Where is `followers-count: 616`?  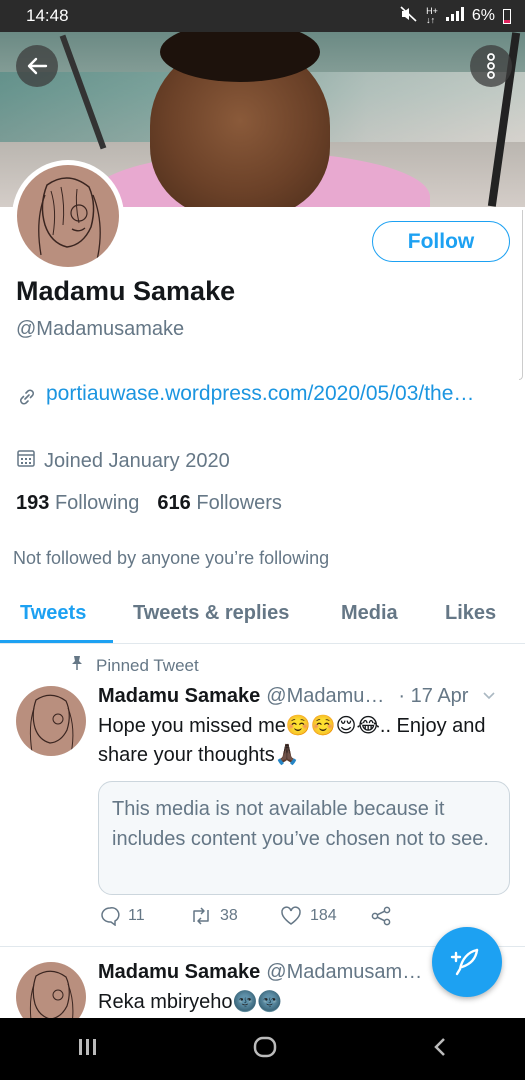 followers-count: 616 is located at coordinates (174, 503).